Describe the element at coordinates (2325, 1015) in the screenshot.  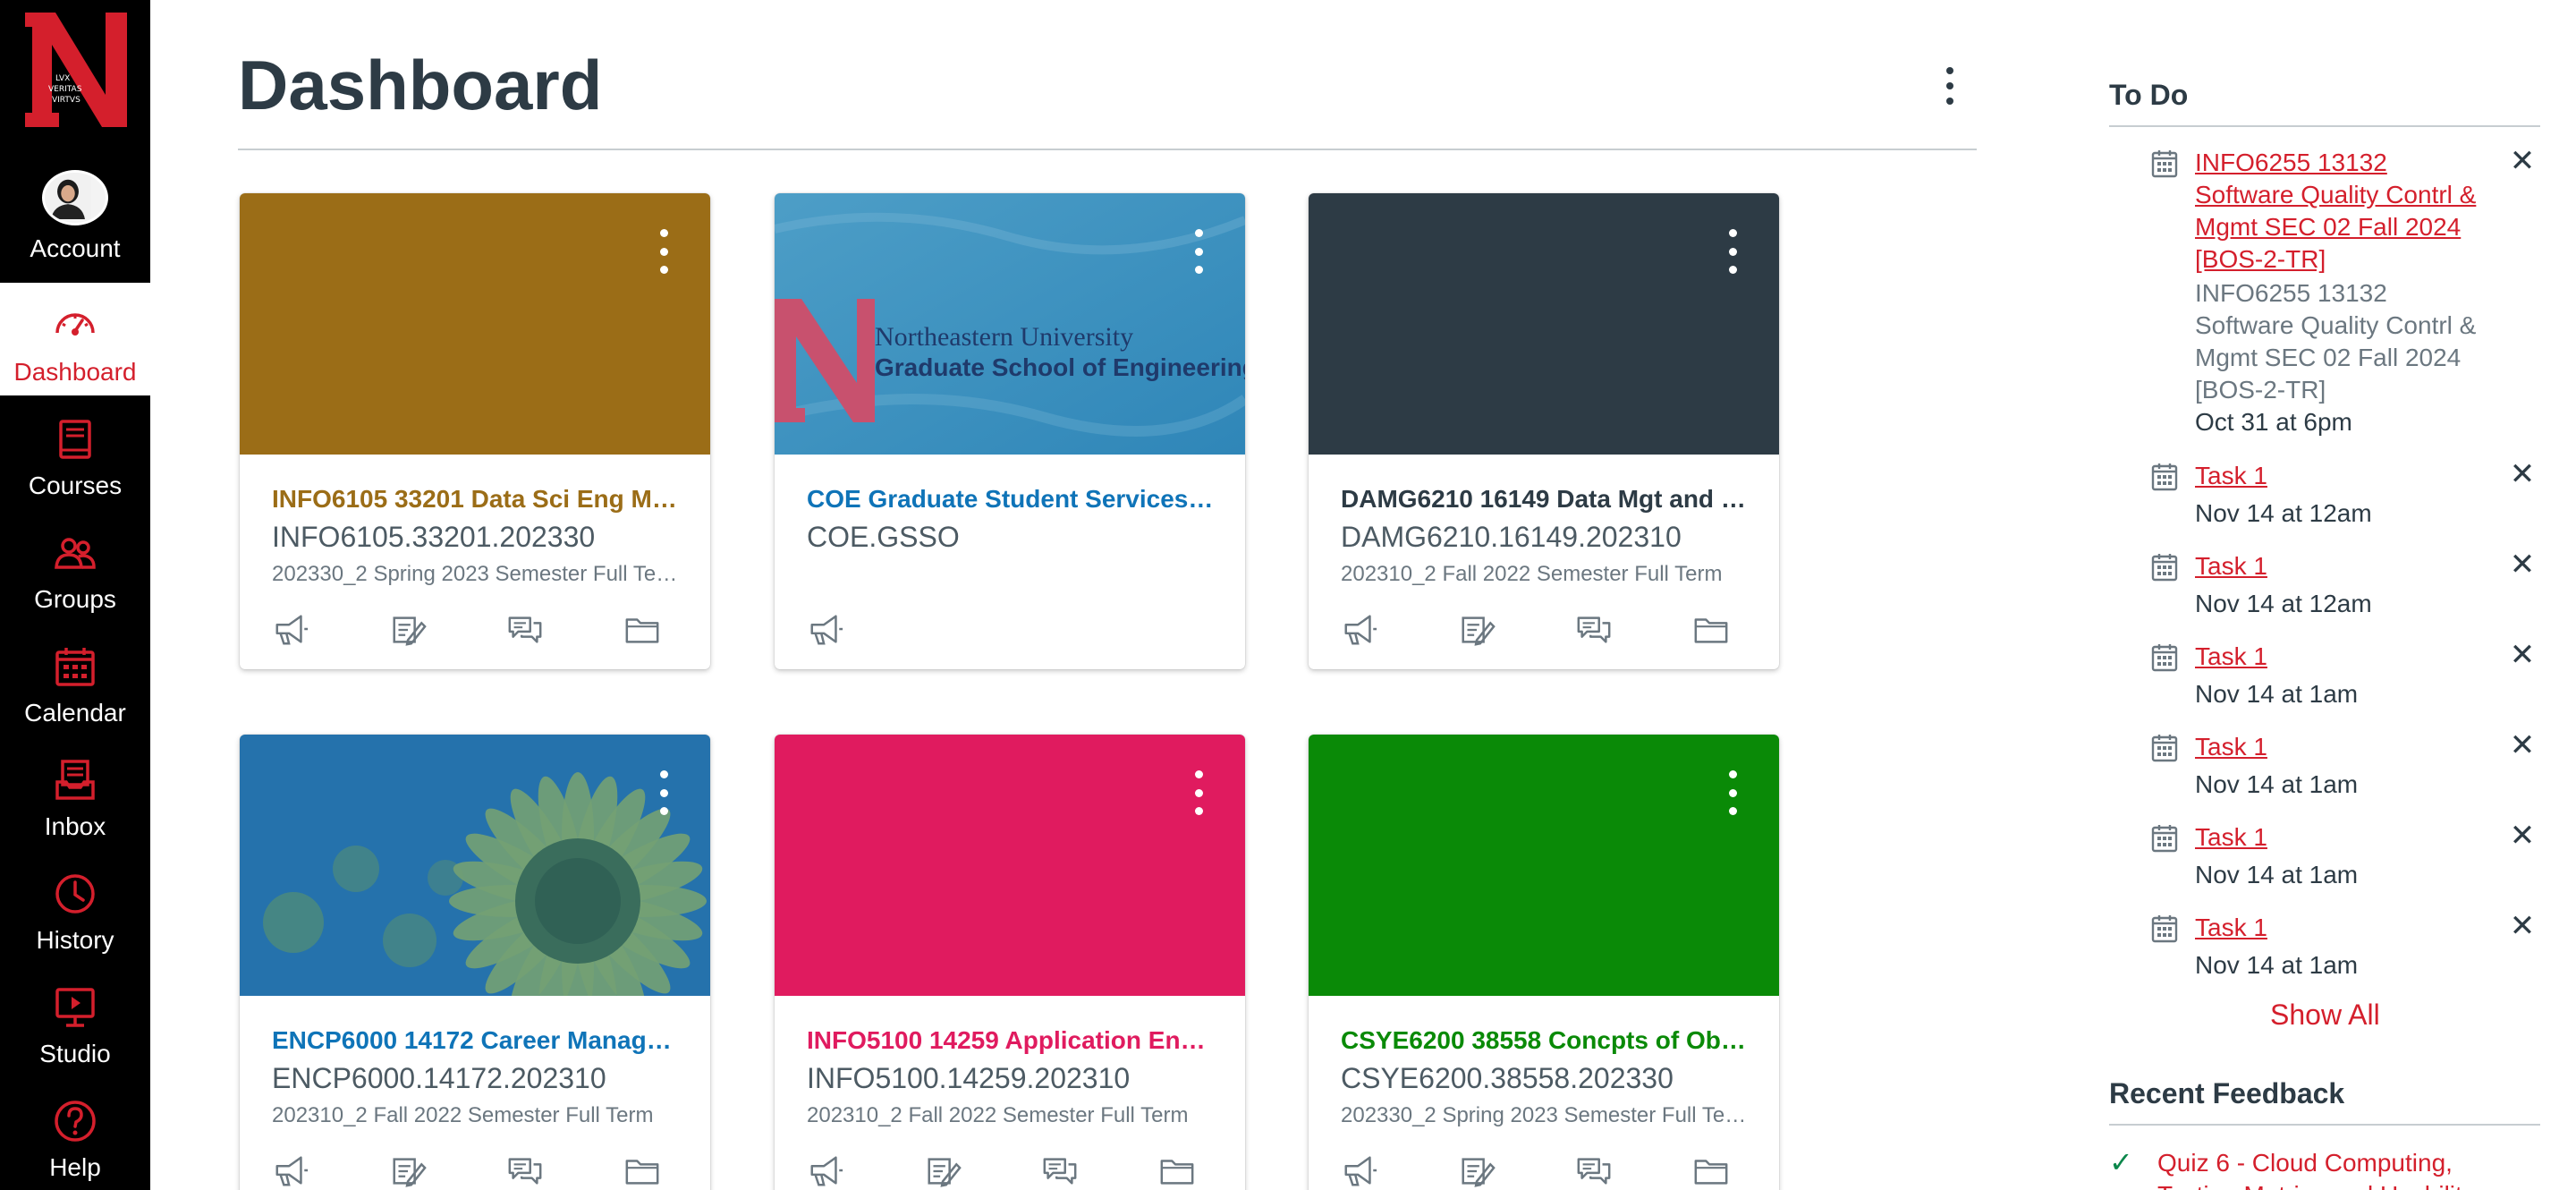
I see `show-all-link: Show All` at that location.